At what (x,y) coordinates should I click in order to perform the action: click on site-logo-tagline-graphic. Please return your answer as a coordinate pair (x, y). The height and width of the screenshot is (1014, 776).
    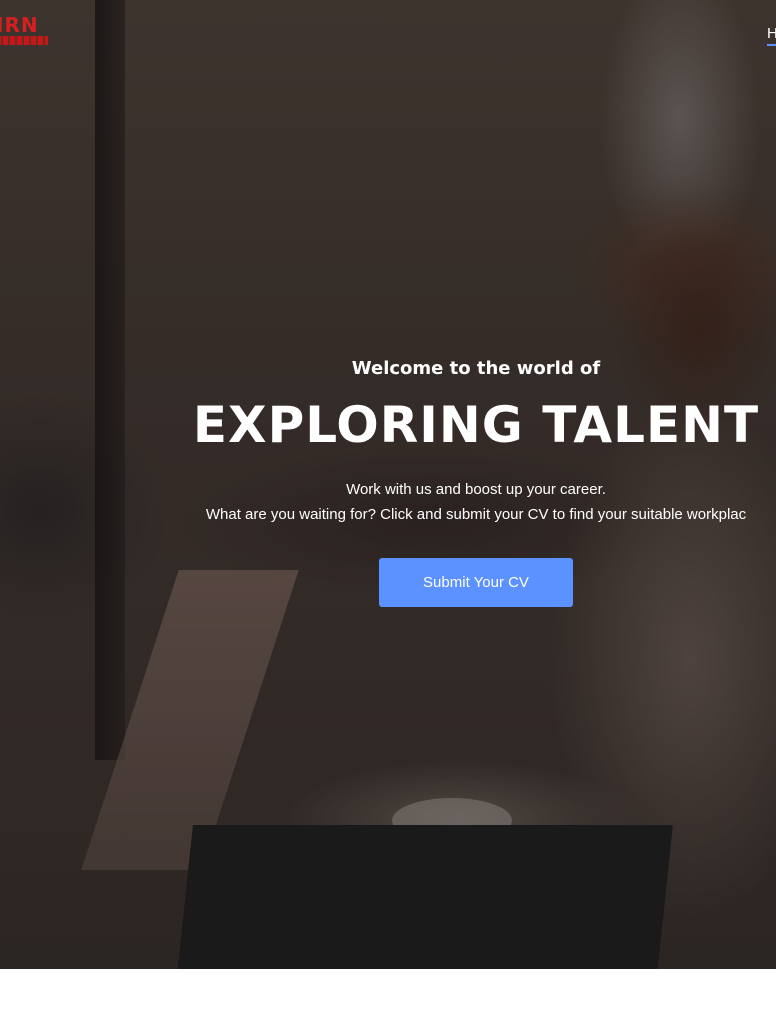
    Looking at the image, I should click on (24, 40).